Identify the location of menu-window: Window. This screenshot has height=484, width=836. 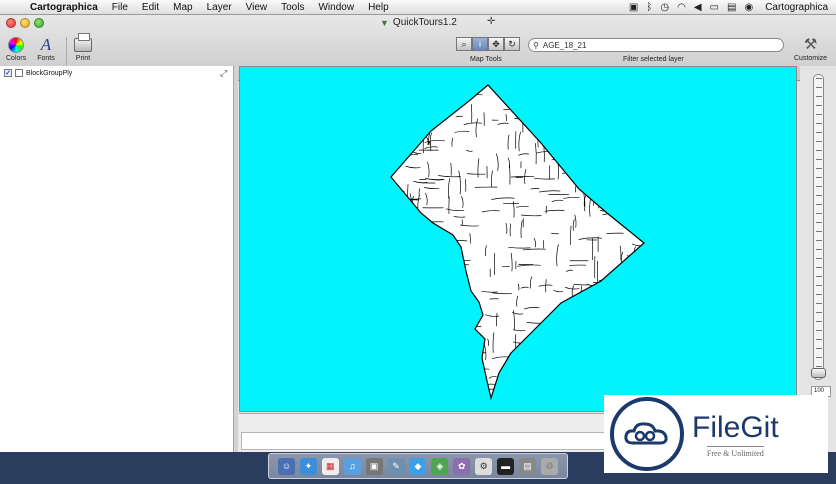
(336, 7).